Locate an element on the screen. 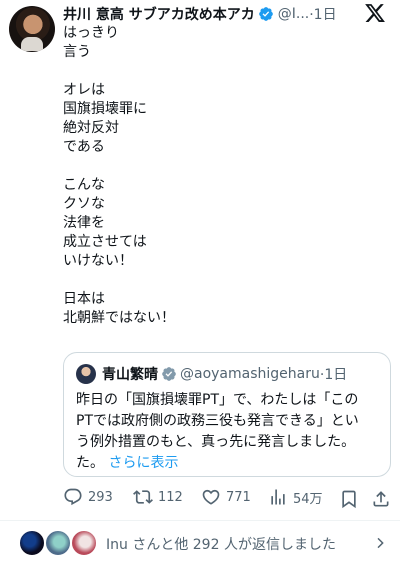  reply-count: 293 is located at coordinates (100, 497).